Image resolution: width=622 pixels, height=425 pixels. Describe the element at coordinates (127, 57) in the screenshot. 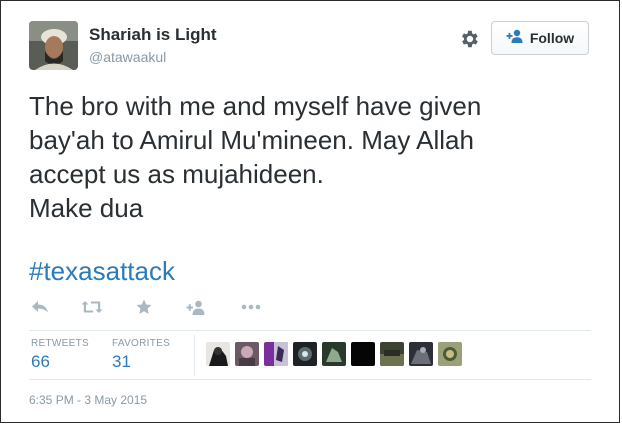

I see `user-handle: @atawaakul` at that location.